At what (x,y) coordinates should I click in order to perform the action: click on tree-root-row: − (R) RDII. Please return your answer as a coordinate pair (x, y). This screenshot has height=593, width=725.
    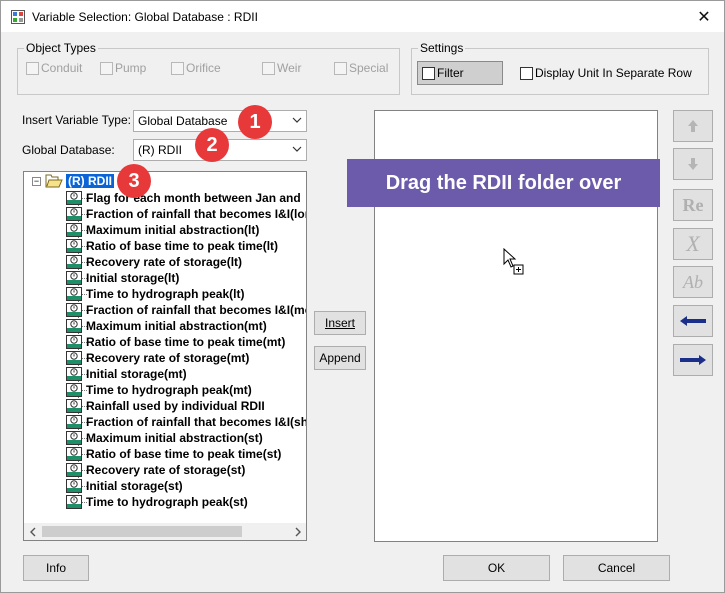
    Looking at the image, I should click on (73, 181).